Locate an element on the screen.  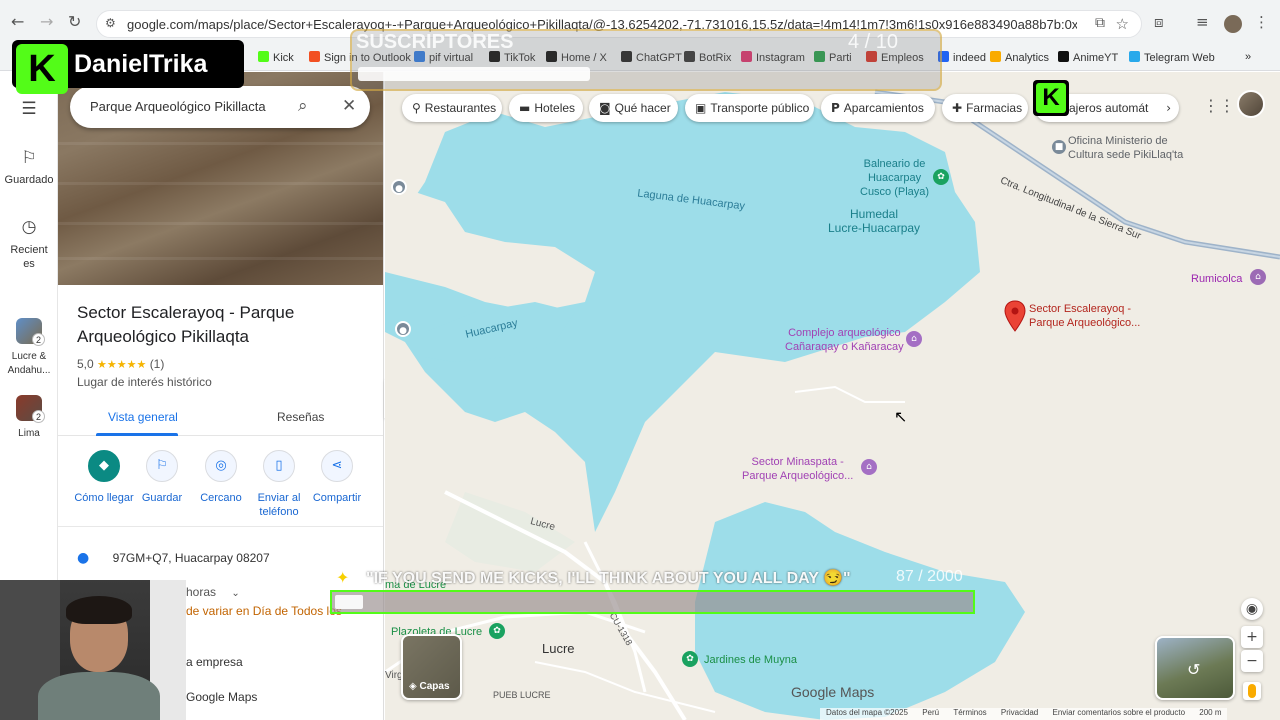
reload-icon: ↻ is located at coordinates (74, 21).